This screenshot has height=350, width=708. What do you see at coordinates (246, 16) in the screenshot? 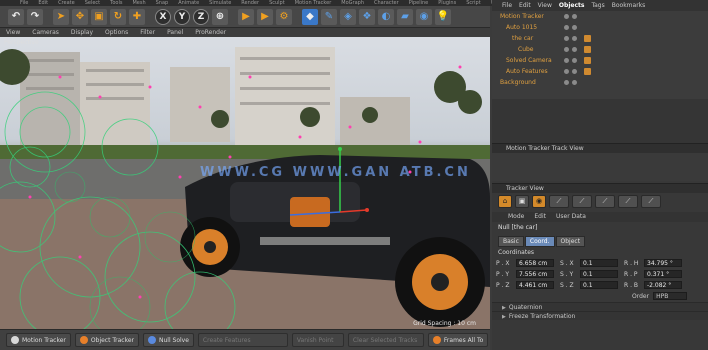
I see `render-view-icon: ▶` at bounding box center [246, 16].